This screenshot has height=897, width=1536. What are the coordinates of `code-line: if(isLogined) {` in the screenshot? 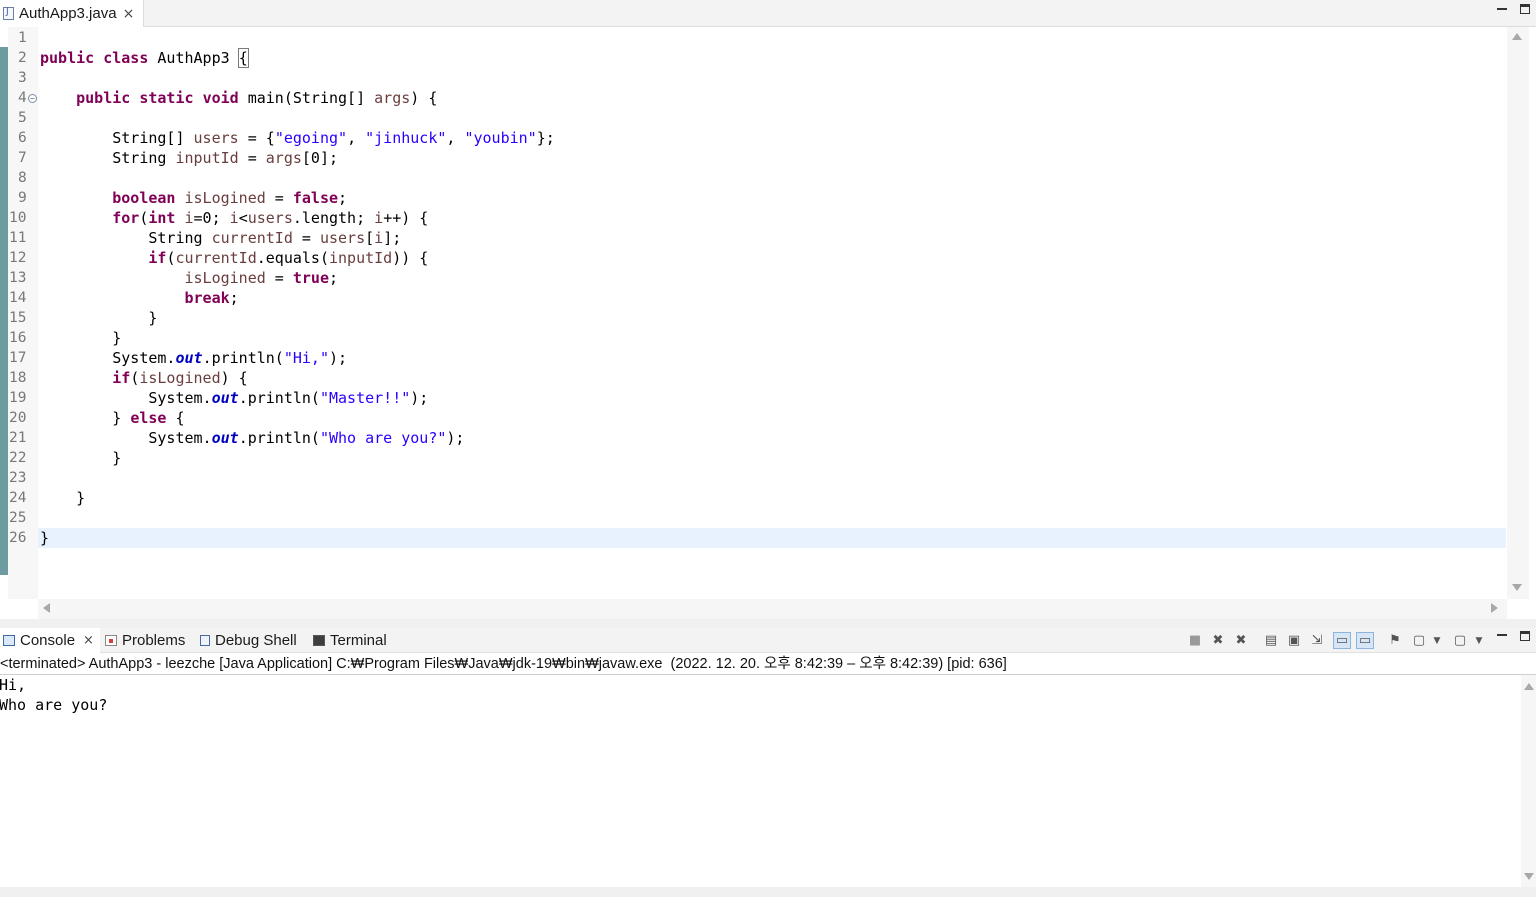 It's located at (773, 378).